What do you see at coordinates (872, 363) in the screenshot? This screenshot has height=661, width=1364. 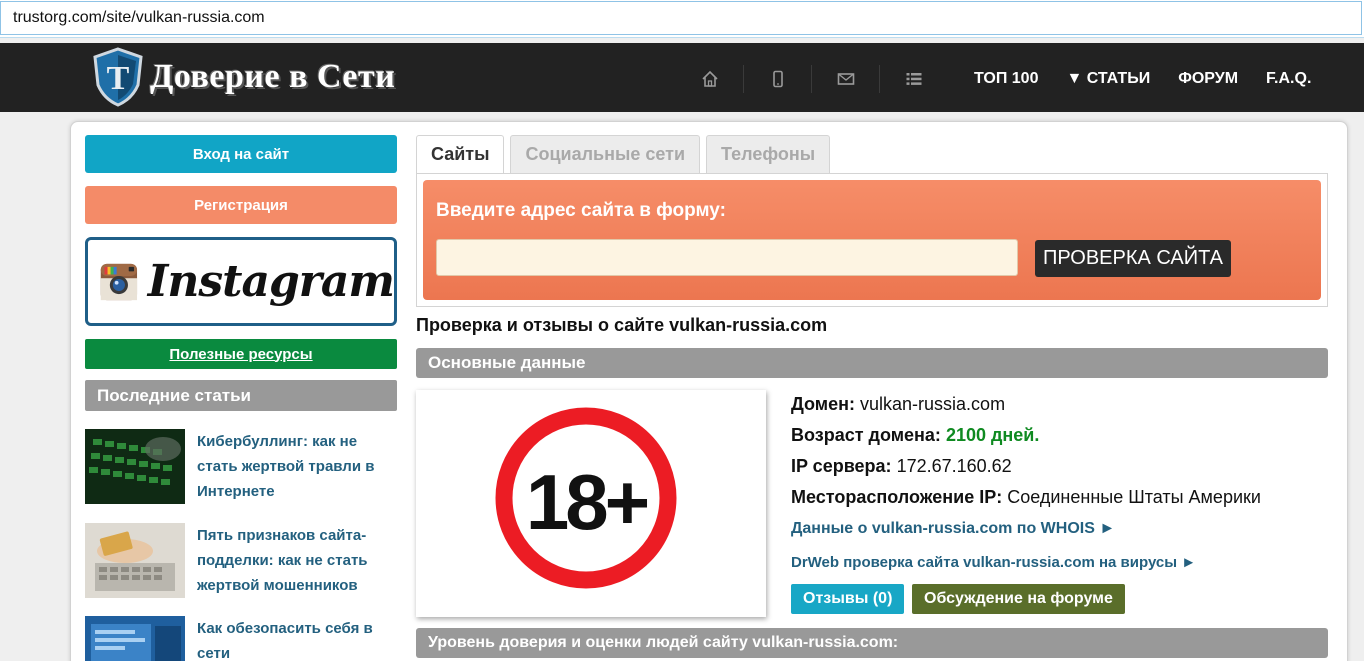 I see `basic-data-heading: Основные данные` at bounding box center [872, 363].